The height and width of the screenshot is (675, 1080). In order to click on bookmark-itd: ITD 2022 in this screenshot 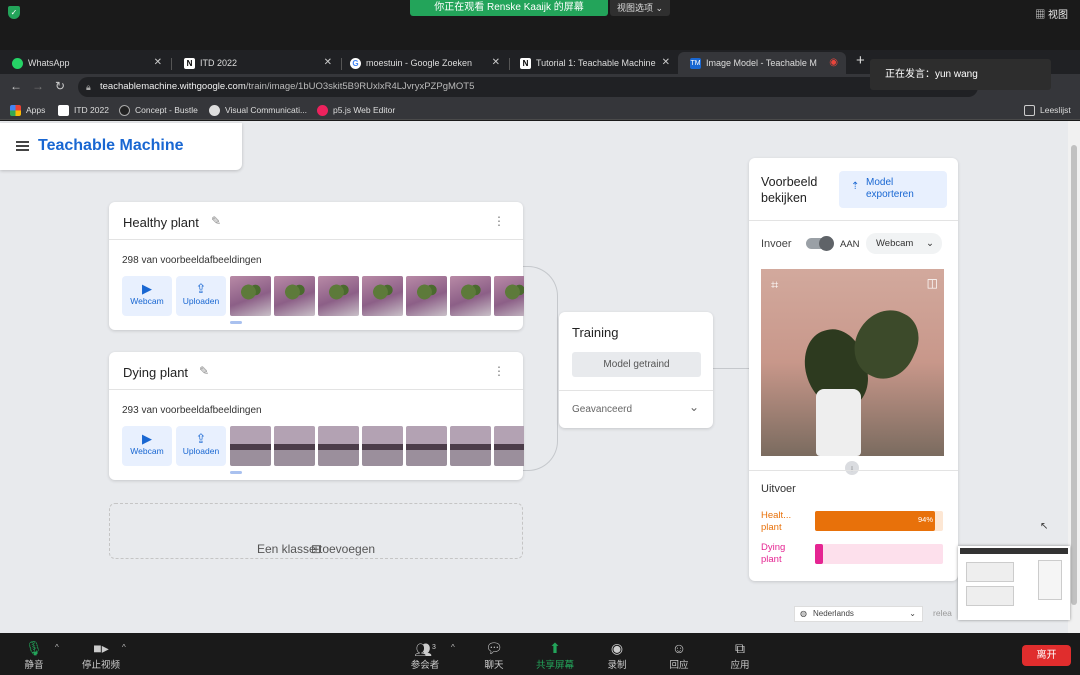, I will do `click(83, 110)`.